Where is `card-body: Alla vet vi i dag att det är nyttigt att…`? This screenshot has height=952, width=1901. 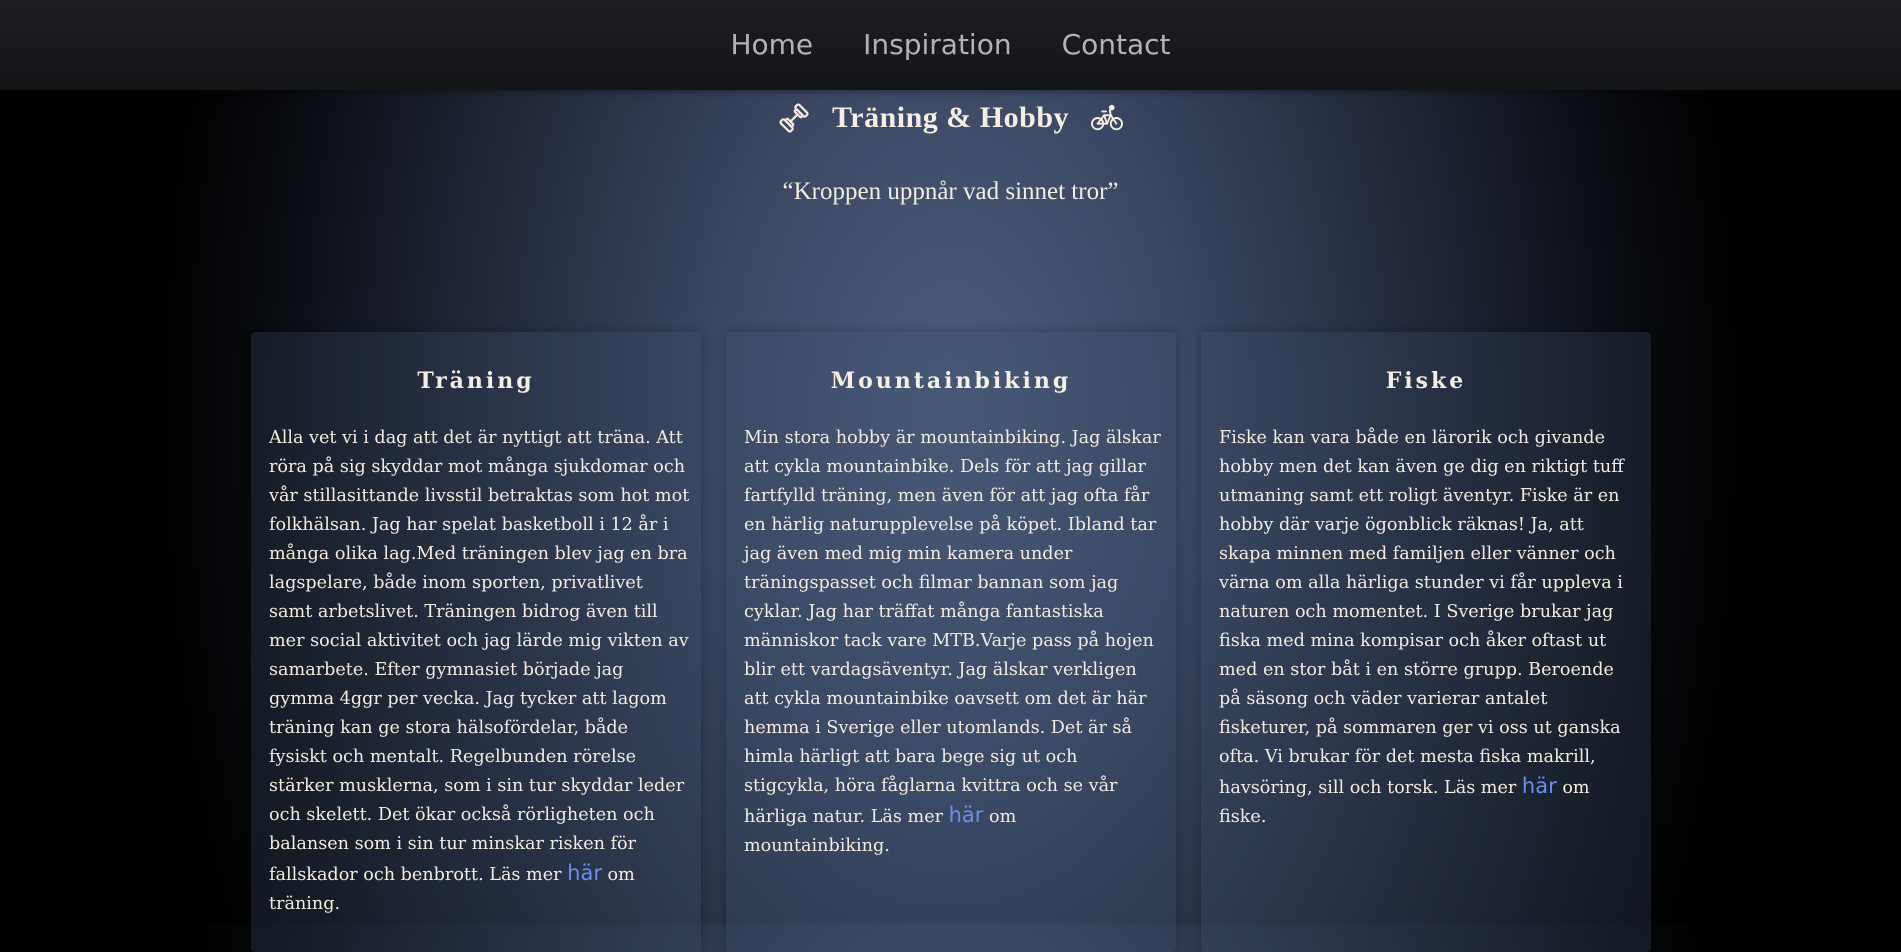 card-body: Alla vet vi i dag att det är nyttigt att… is located at coordinates (479, 656).